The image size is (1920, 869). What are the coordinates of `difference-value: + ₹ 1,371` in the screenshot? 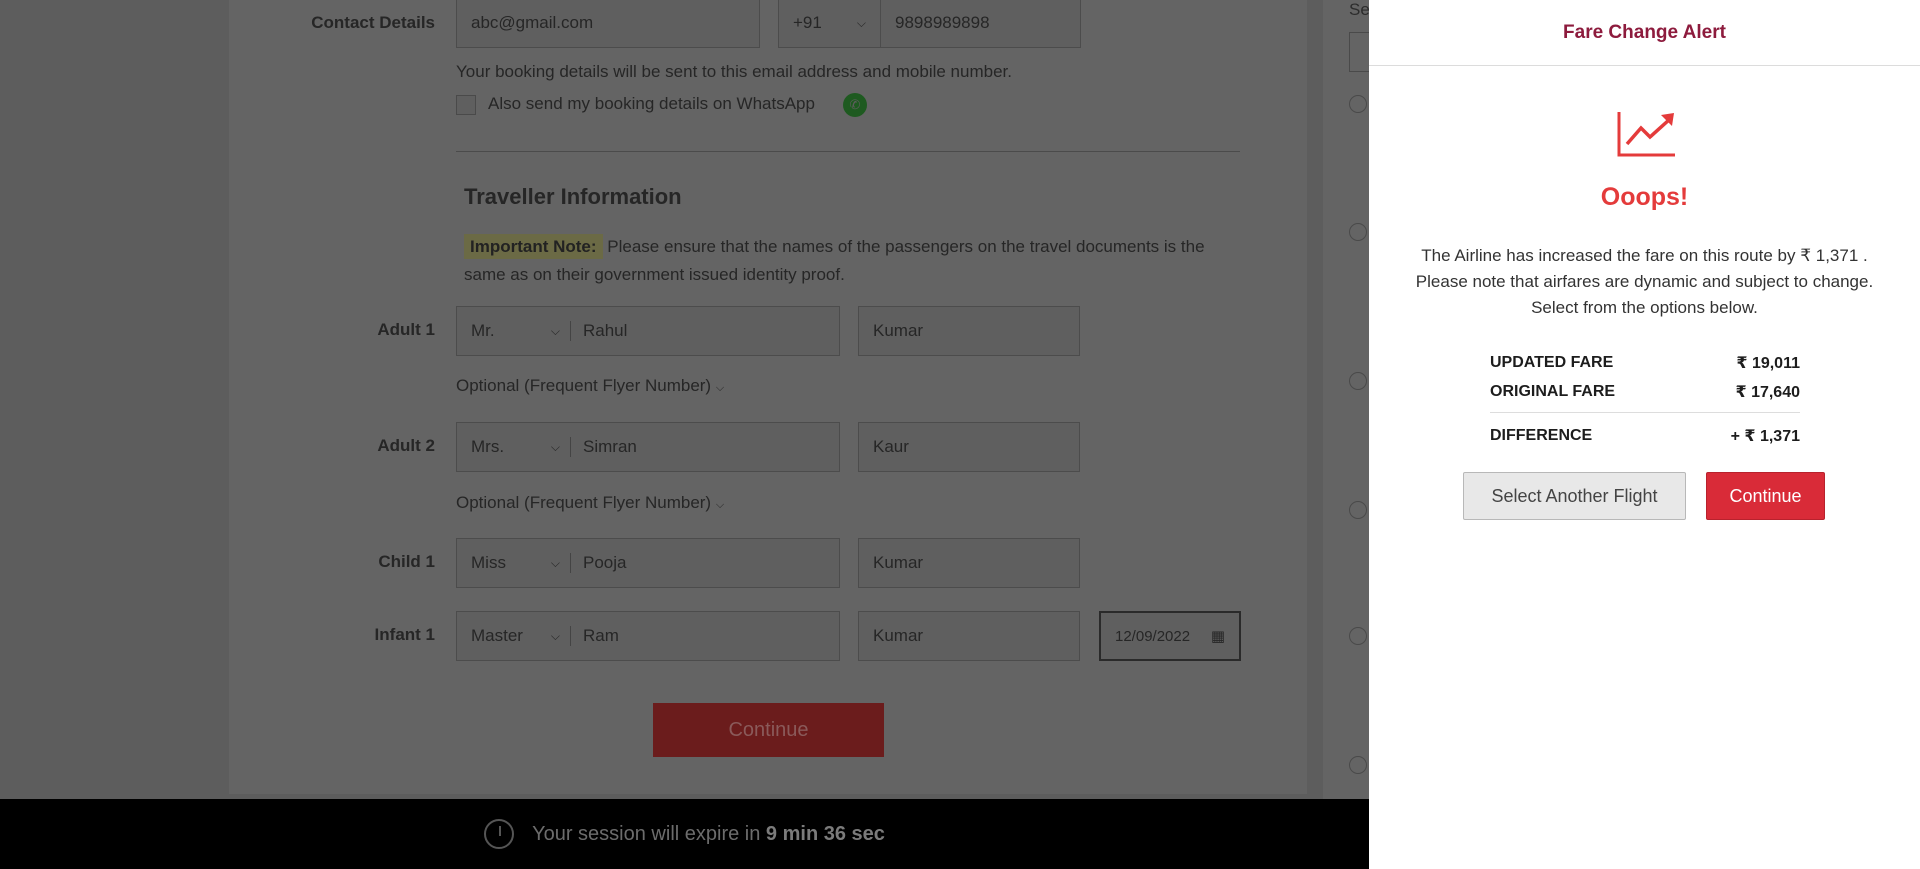 It's located at (1765, 436).